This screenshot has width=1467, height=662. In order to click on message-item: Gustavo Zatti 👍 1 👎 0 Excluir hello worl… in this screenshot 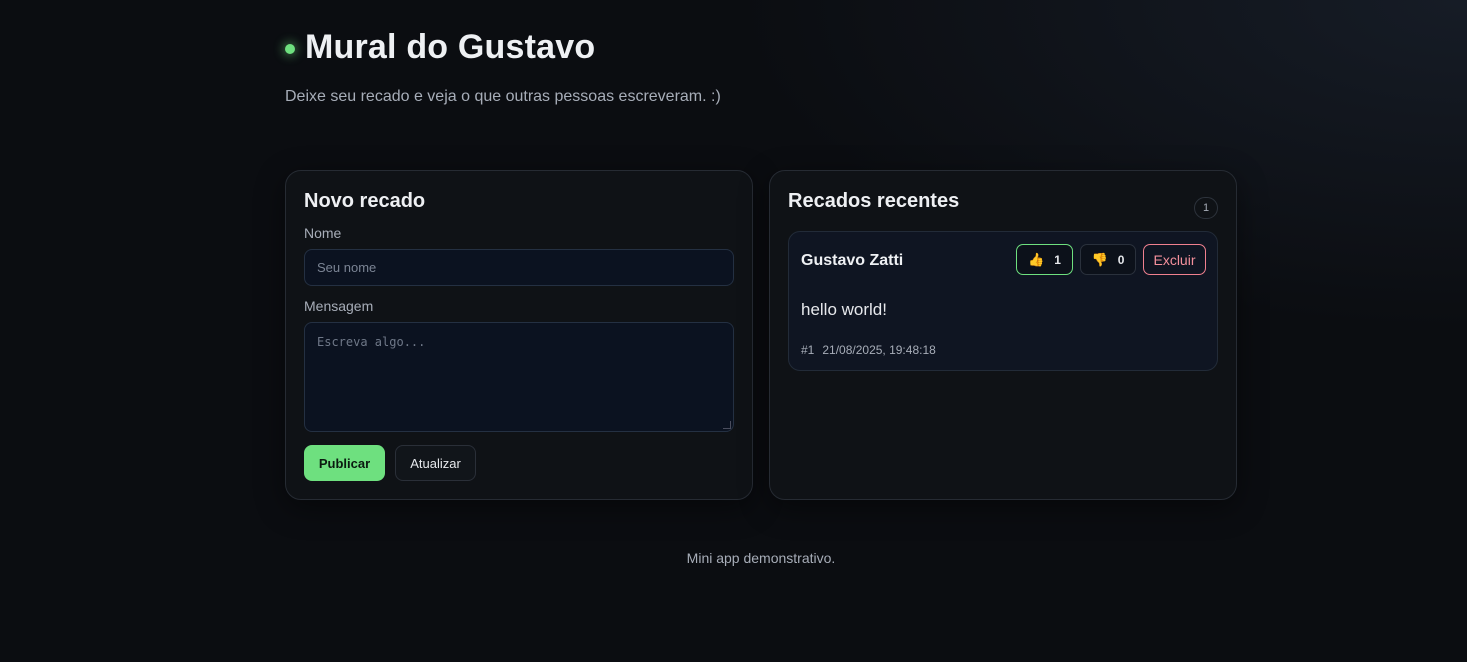, I will do `click(1003, 301)`.